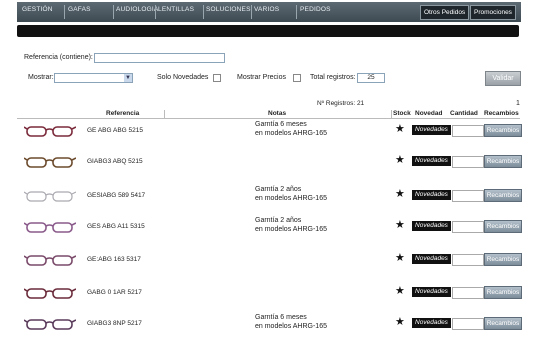 This screenshot has width=539, height=338. What do you see at coordinates (114, 292) in the screenshot?
I see `row-referencia: GABG 0 1AR 5217` at bounding box center [114, 292].